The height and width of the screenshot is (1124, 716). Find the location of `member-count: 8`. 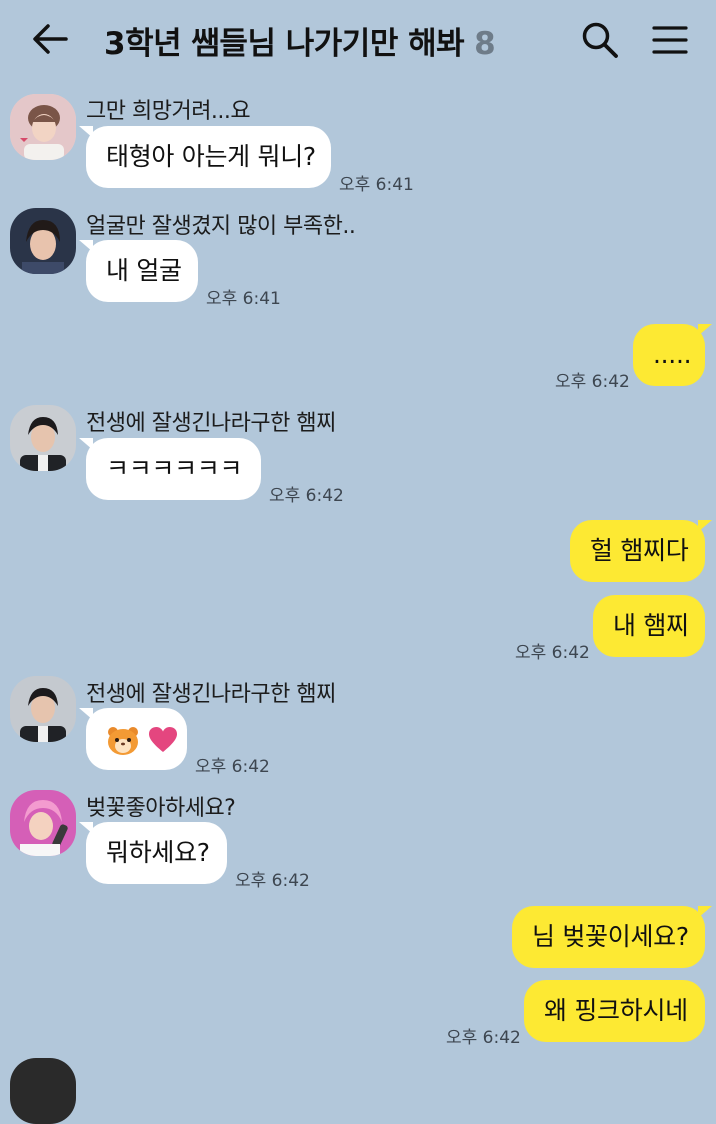

member-count: 8 is located at coordinates (485, 44).